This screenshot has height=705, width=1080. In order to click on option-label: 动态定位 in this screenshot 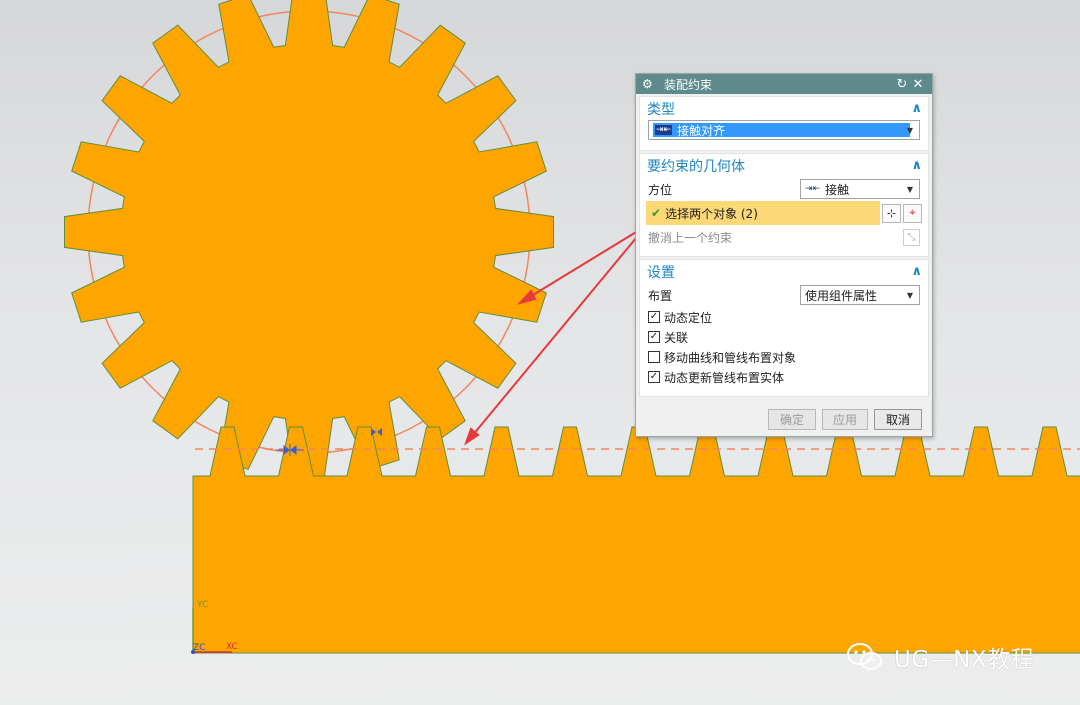, I will do `click(688, 317)`.